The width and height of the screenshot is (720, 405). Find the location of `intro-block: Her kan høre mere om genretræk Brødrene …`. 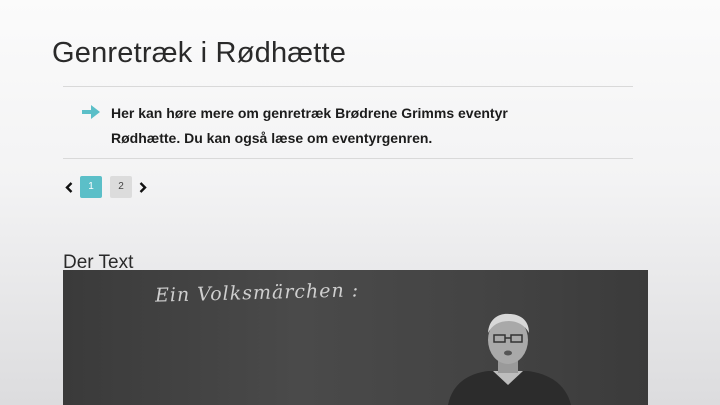

intro-block: Her kan høre mere om genretræk Brødrene … is located at coordinates (317, 126).